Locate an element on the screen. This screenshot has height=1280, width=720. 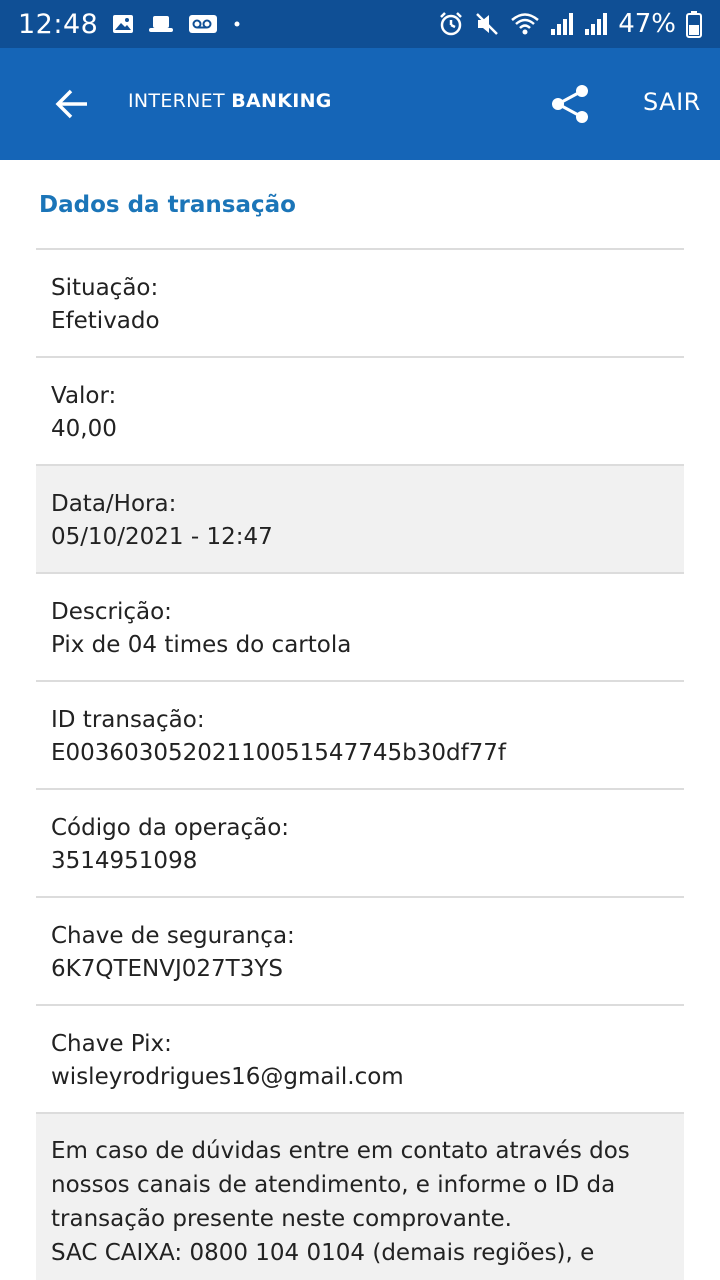
detail-value: wisleyrodrigues16@gmail.com is located at coordinates (227, 1077).